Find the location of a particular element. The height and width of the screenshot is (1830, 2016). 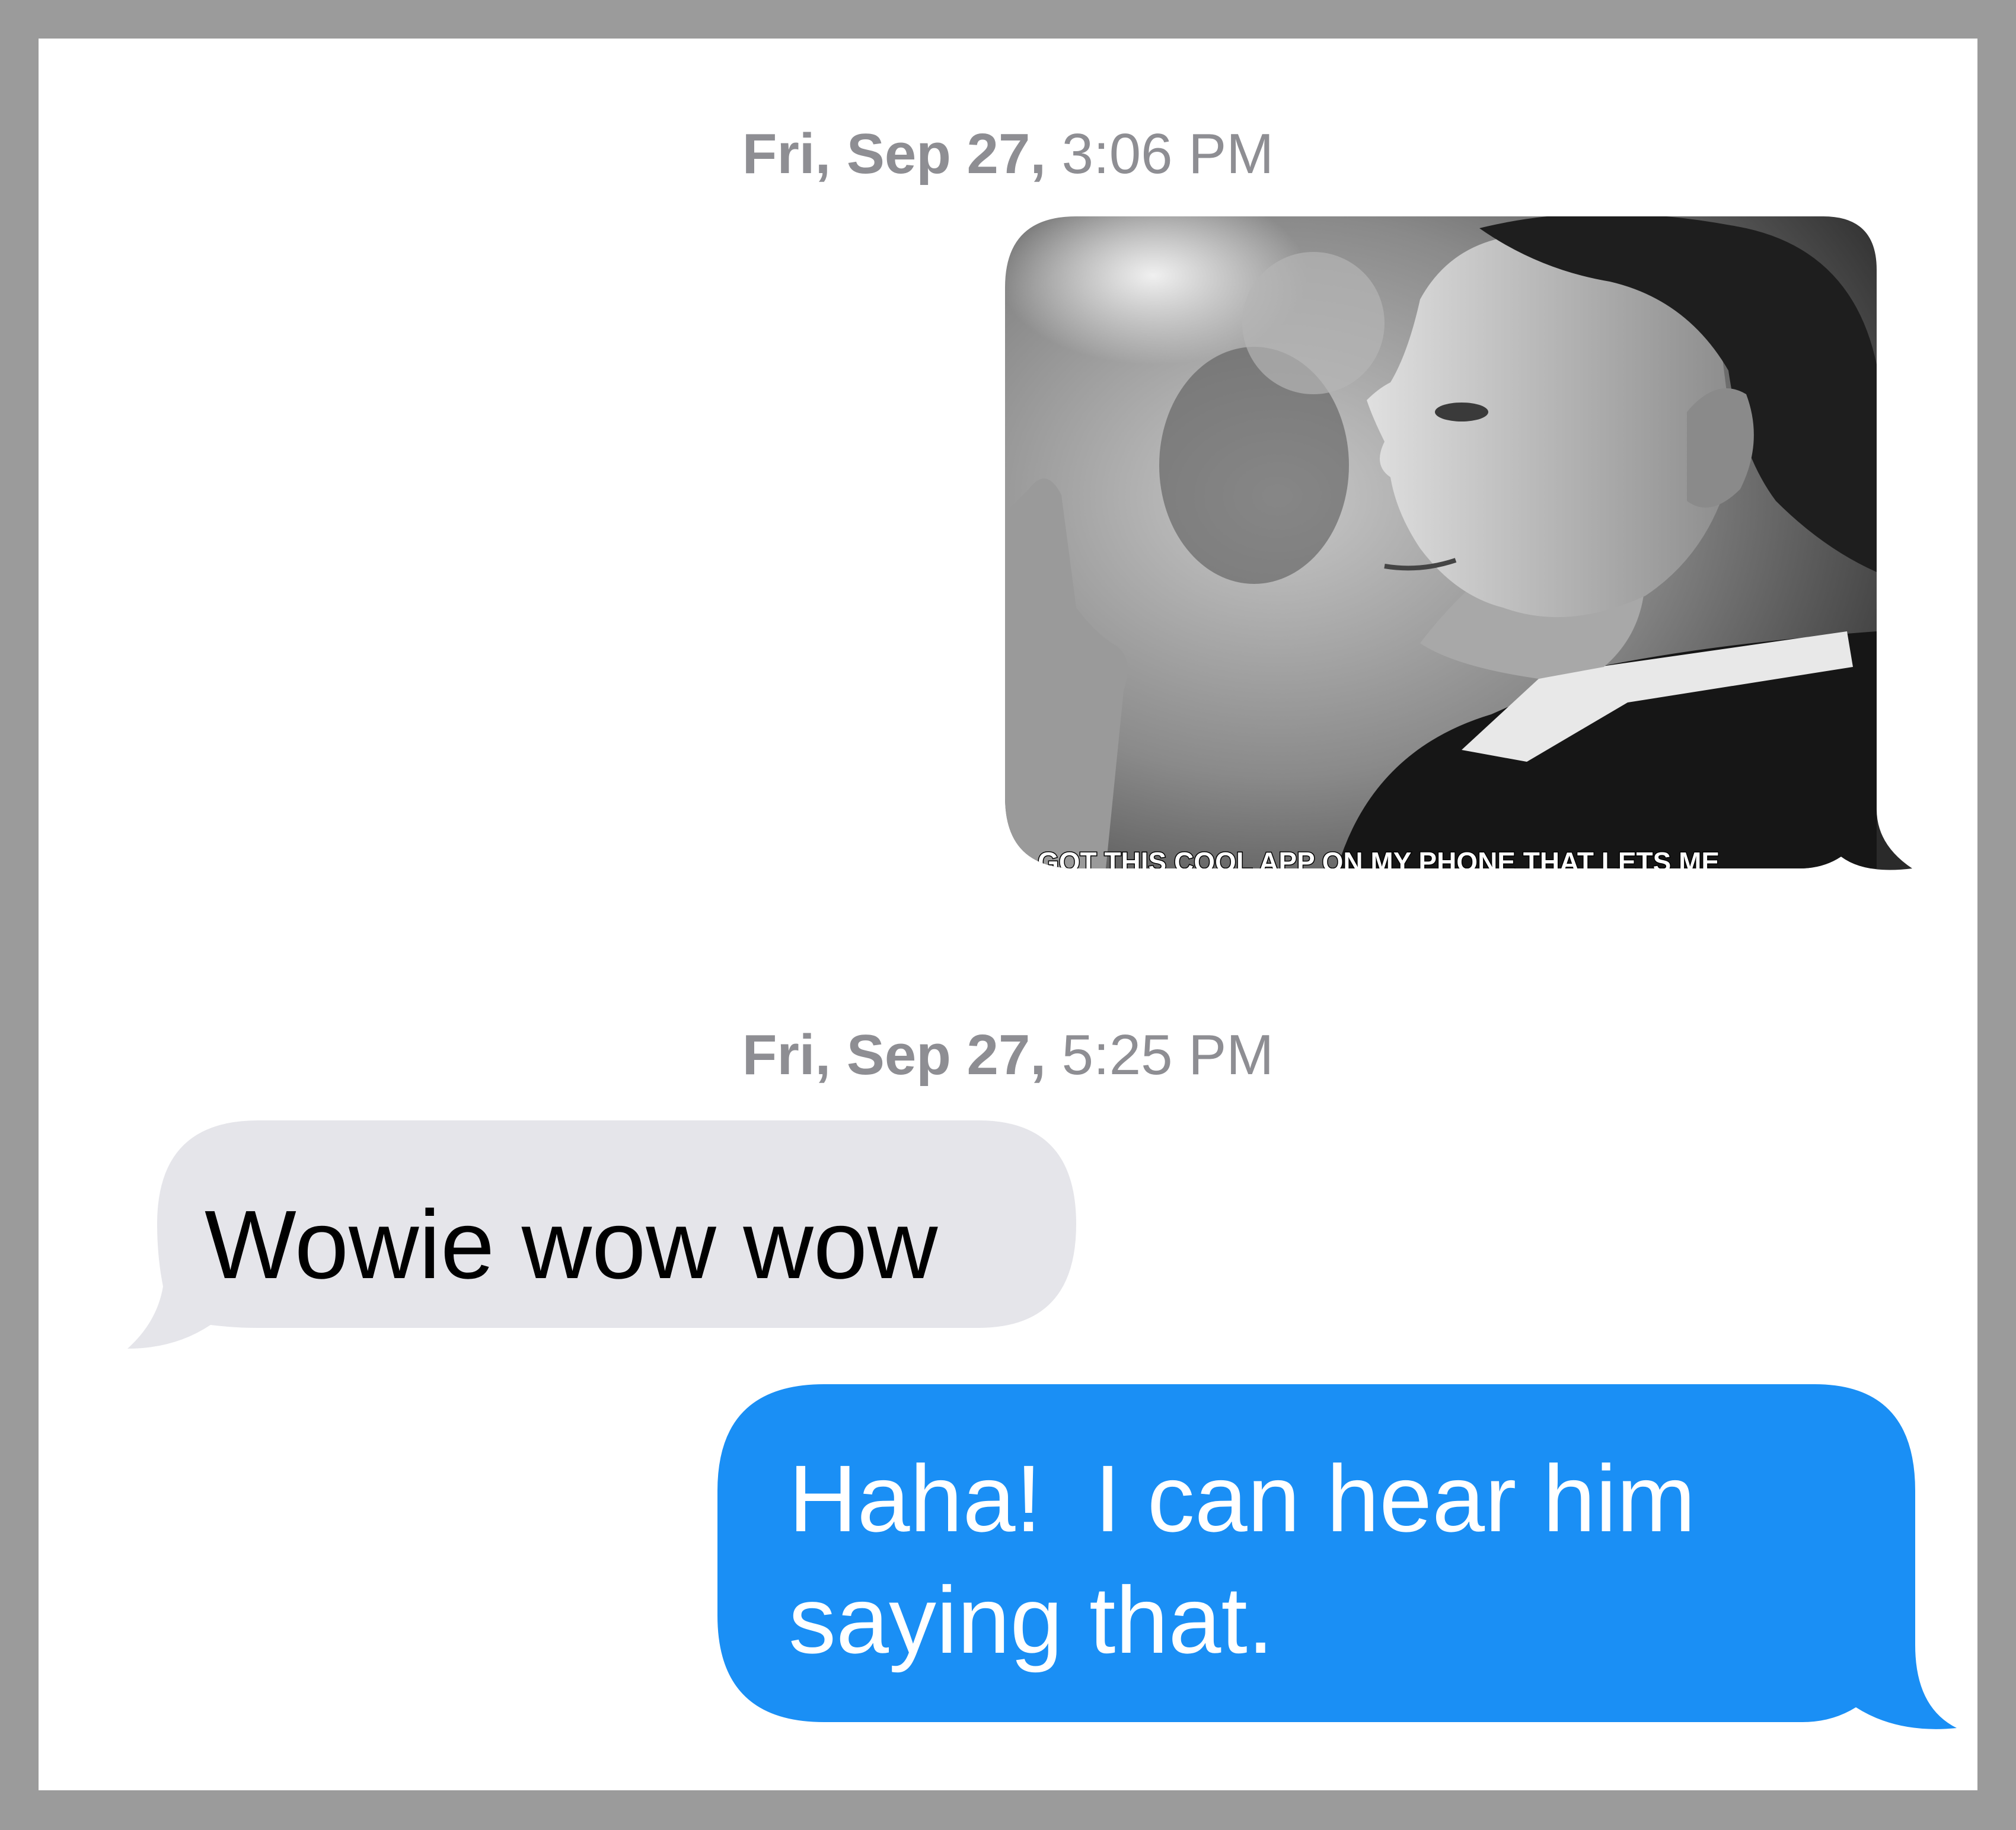

sent-message-line: saying that. is located at coordinates (1031, 1620).